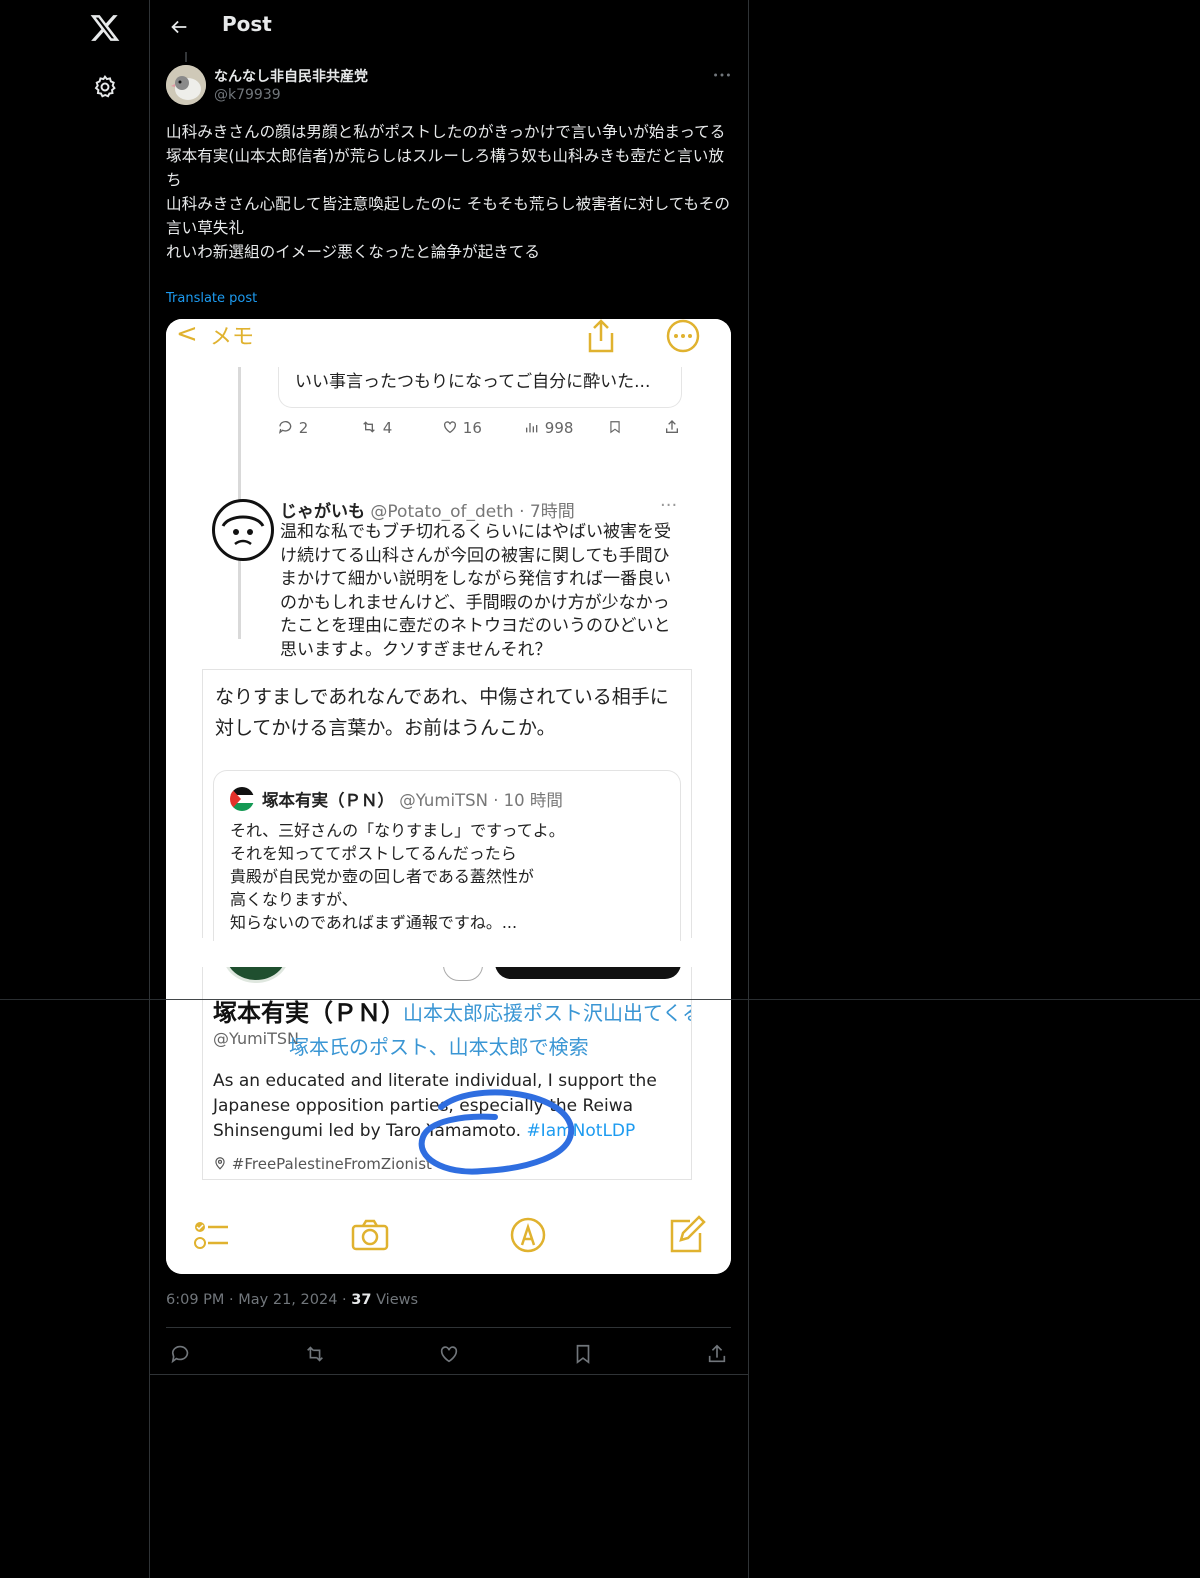  I want to click on post-line: 山科みきさんの顔は男顔と私がポストしたのがきっかけで言い争いが始まってる, so click(446, 132).